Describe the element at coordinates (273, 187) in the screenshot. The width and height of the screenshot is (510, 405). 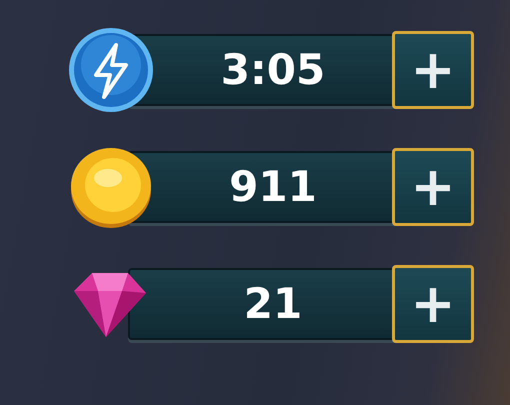
I see `resource-value: 911` at that location.